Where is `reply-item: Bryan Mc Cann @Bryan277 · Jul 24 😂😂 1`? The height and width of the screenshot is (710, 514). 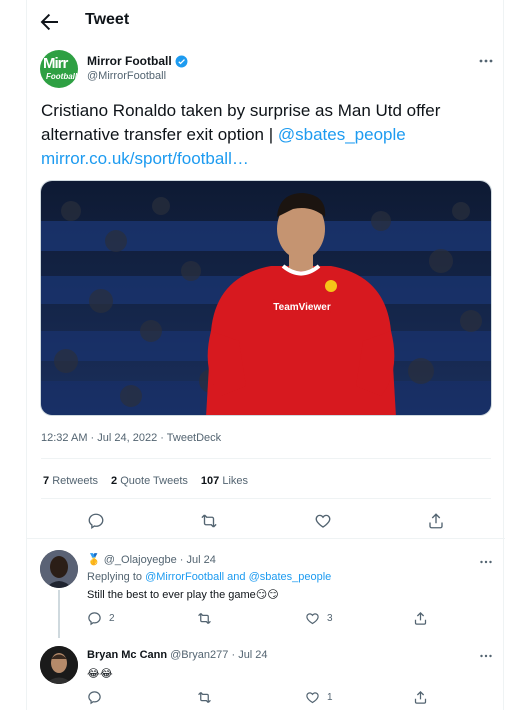 reply-item: Bryan Mc Cann @Bryan277 · Jul 24 😂😂 1 is located at coordinates (266, 673).